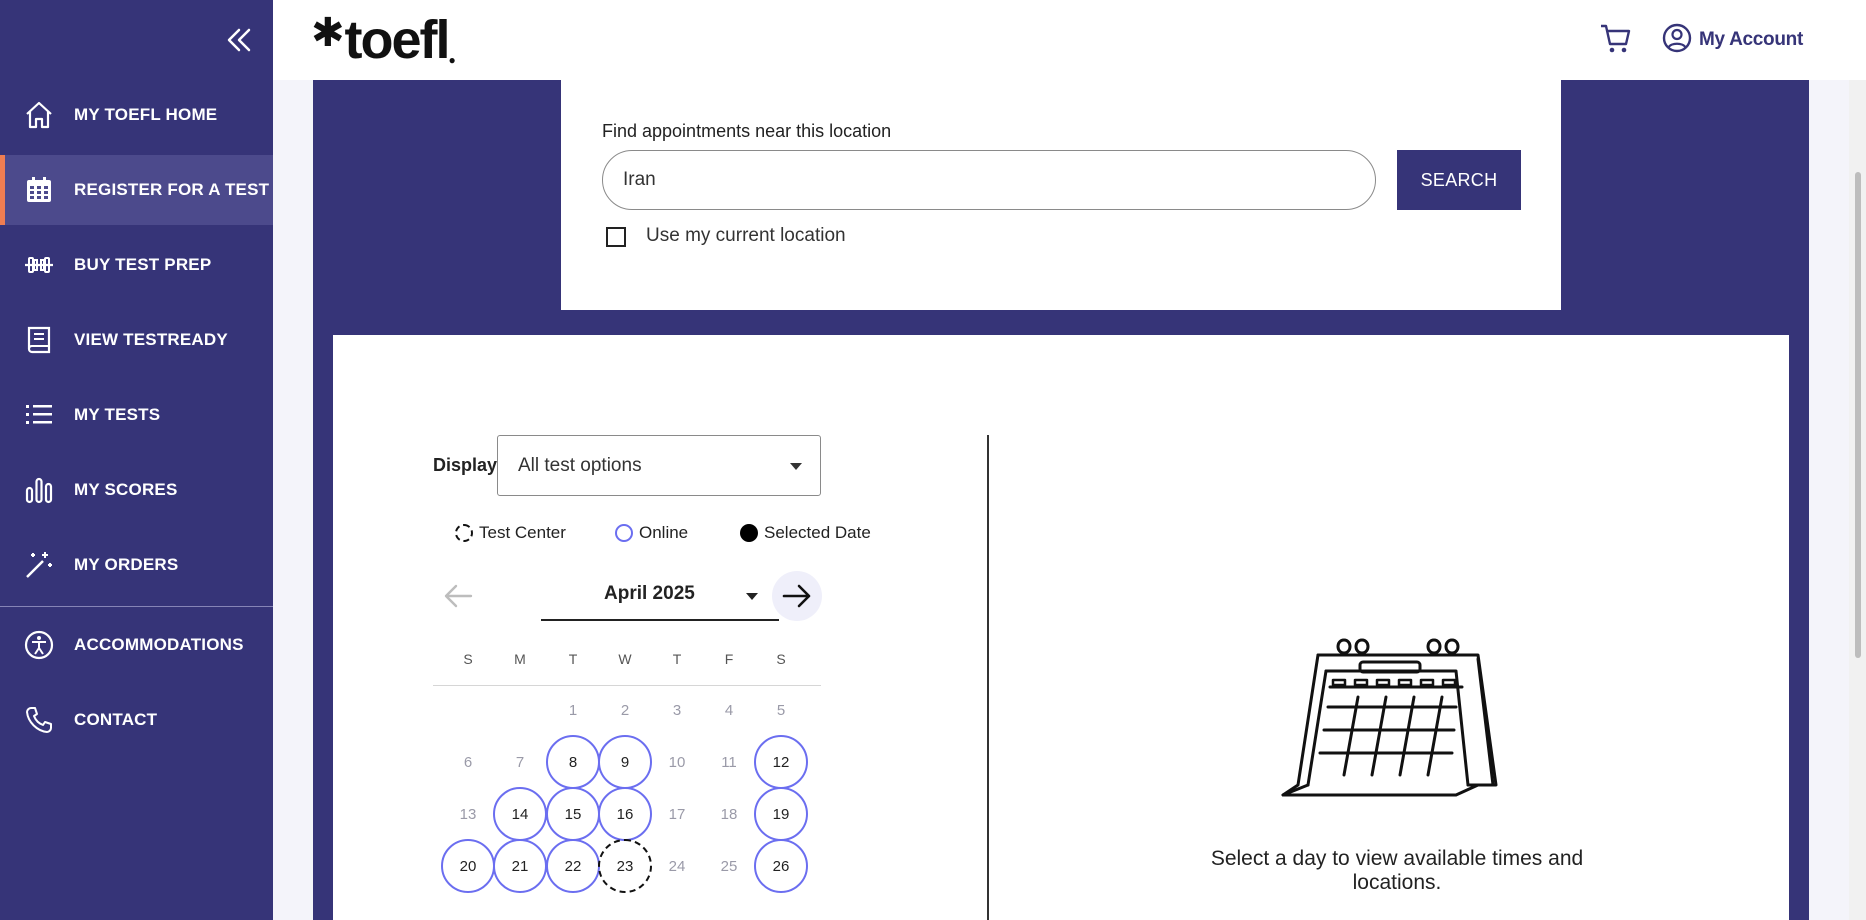 This screenshot has width=1866, height=920. Describe the element at coordinates (1069, 40) in the screenshot. I see `top-header: ✱ toefl ● My Account` at that location.